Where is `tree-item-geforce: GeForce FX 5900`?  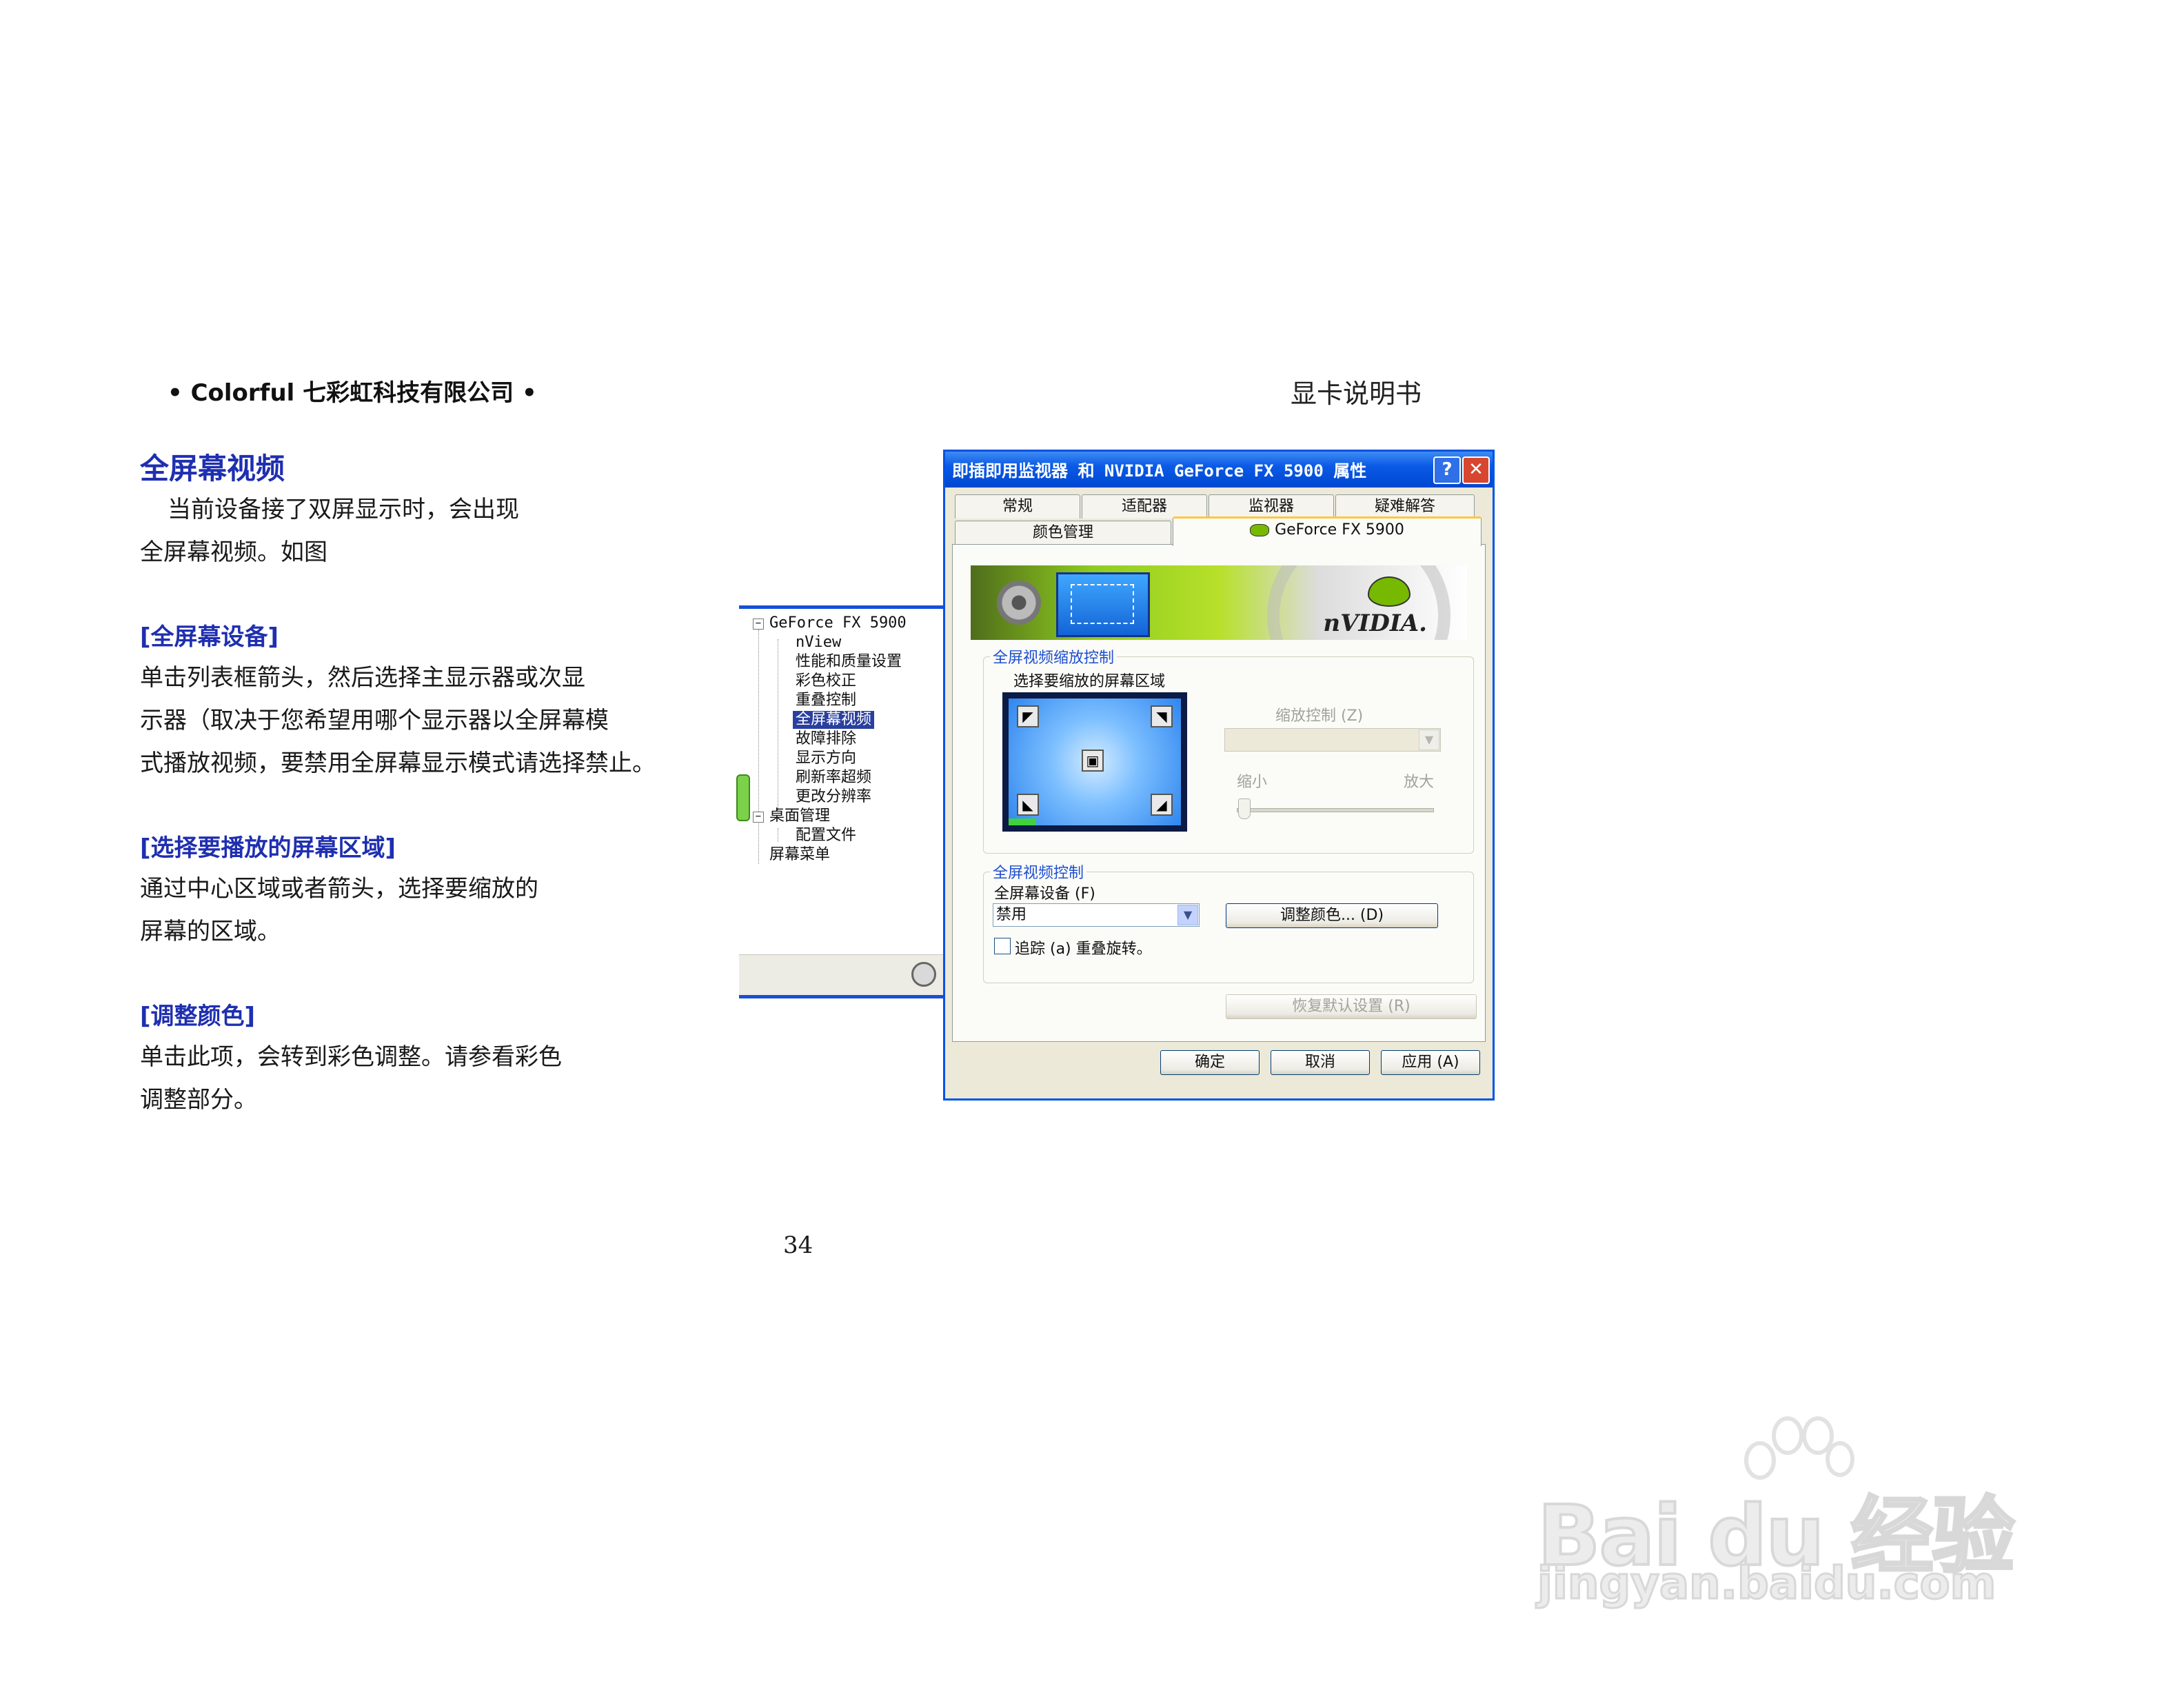
tree-item-geforce: GeForce FX 5900 is located at coordinates (838, 623).